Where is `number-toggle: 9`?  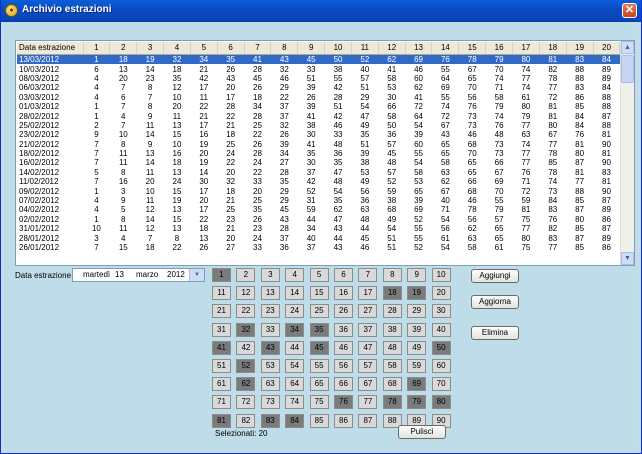 number-toggle: 9 is located at coordinates (417, 275).